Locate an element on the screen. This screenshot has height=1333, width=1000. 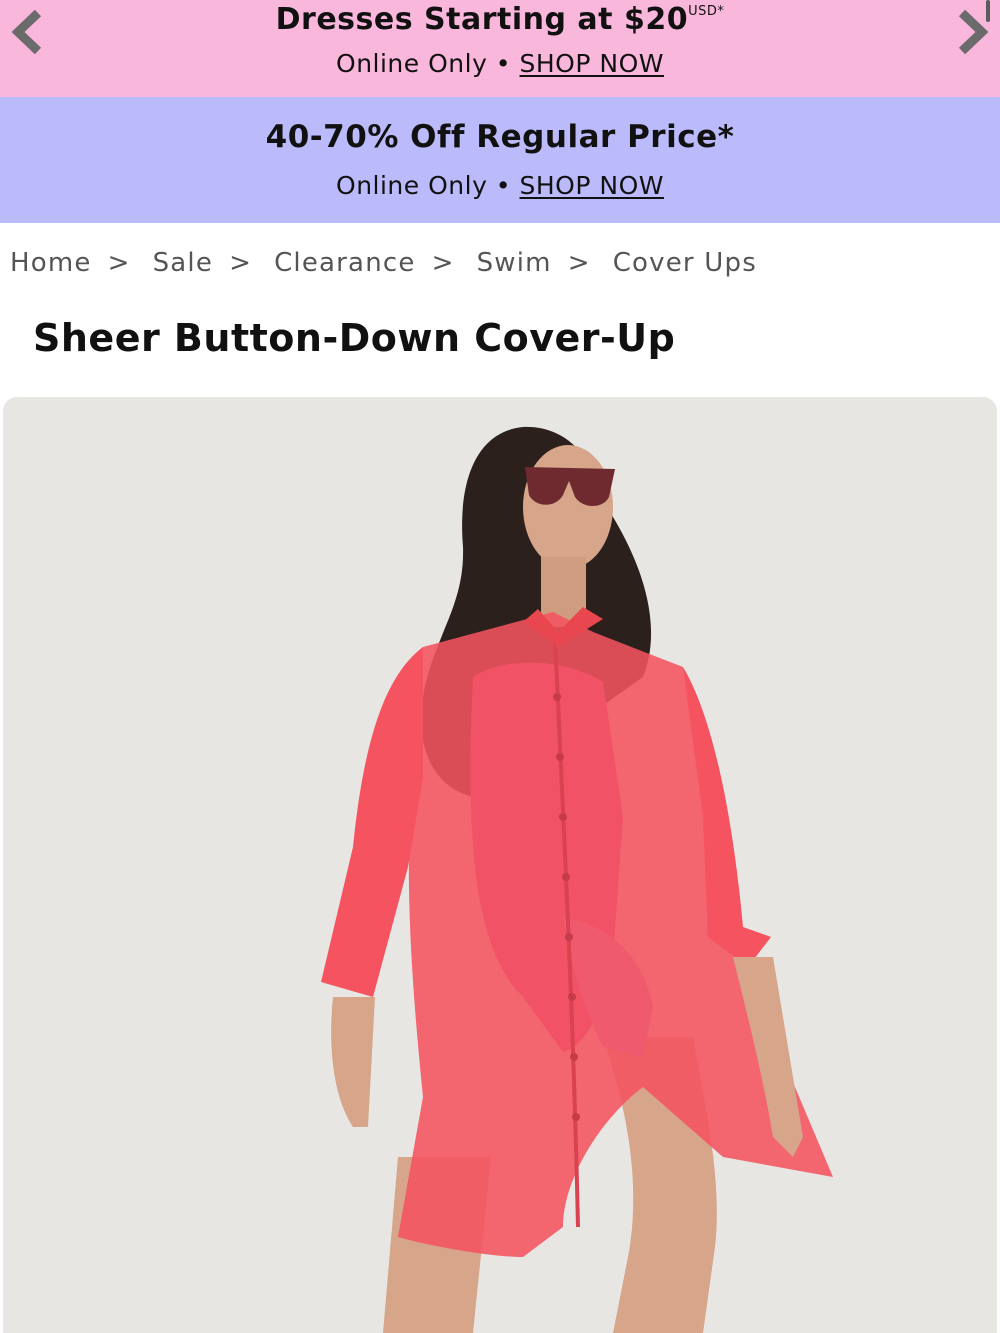
scroll-indicator is located at coordinates (988, 11).